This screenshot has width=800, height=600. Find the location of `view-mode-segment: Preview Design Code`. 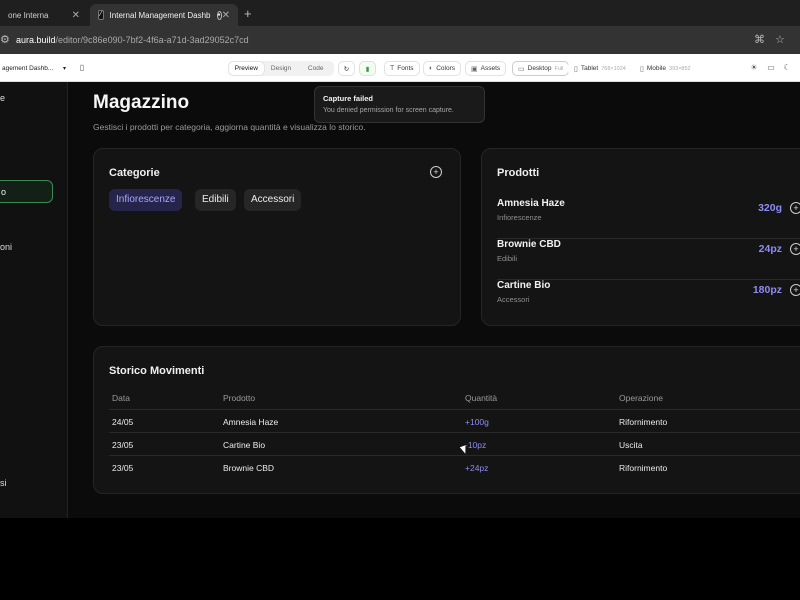

view-mode-segment: Preview Design Code is located at coordinates (281, 68).